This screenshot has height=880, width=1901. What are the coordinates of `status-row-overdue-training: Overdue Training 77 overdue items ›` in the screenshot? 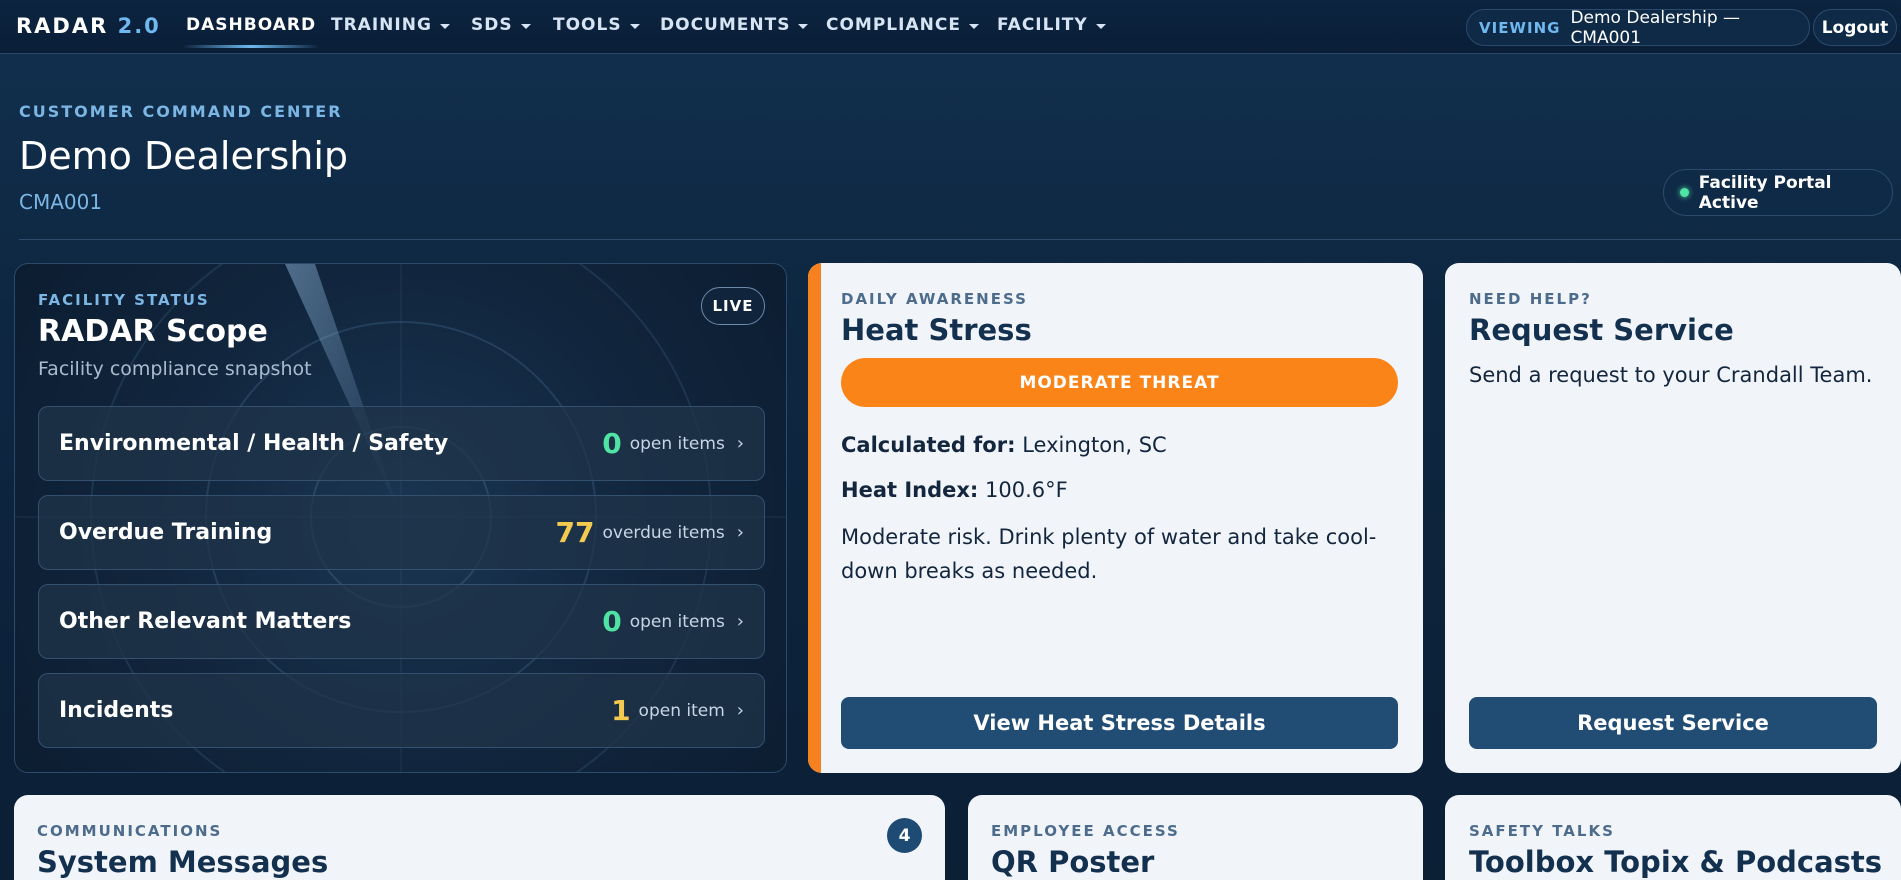 It's located at (401, 532).